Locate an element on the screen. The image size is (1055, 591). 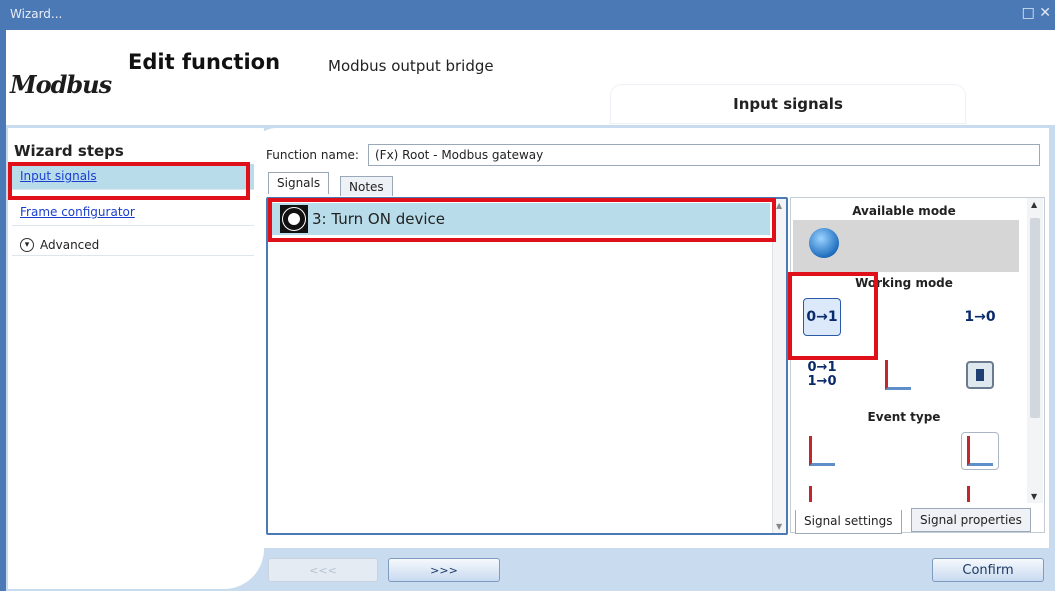
signals-scrollbar: ▲ ▼ is located at coordinates (779, 366).